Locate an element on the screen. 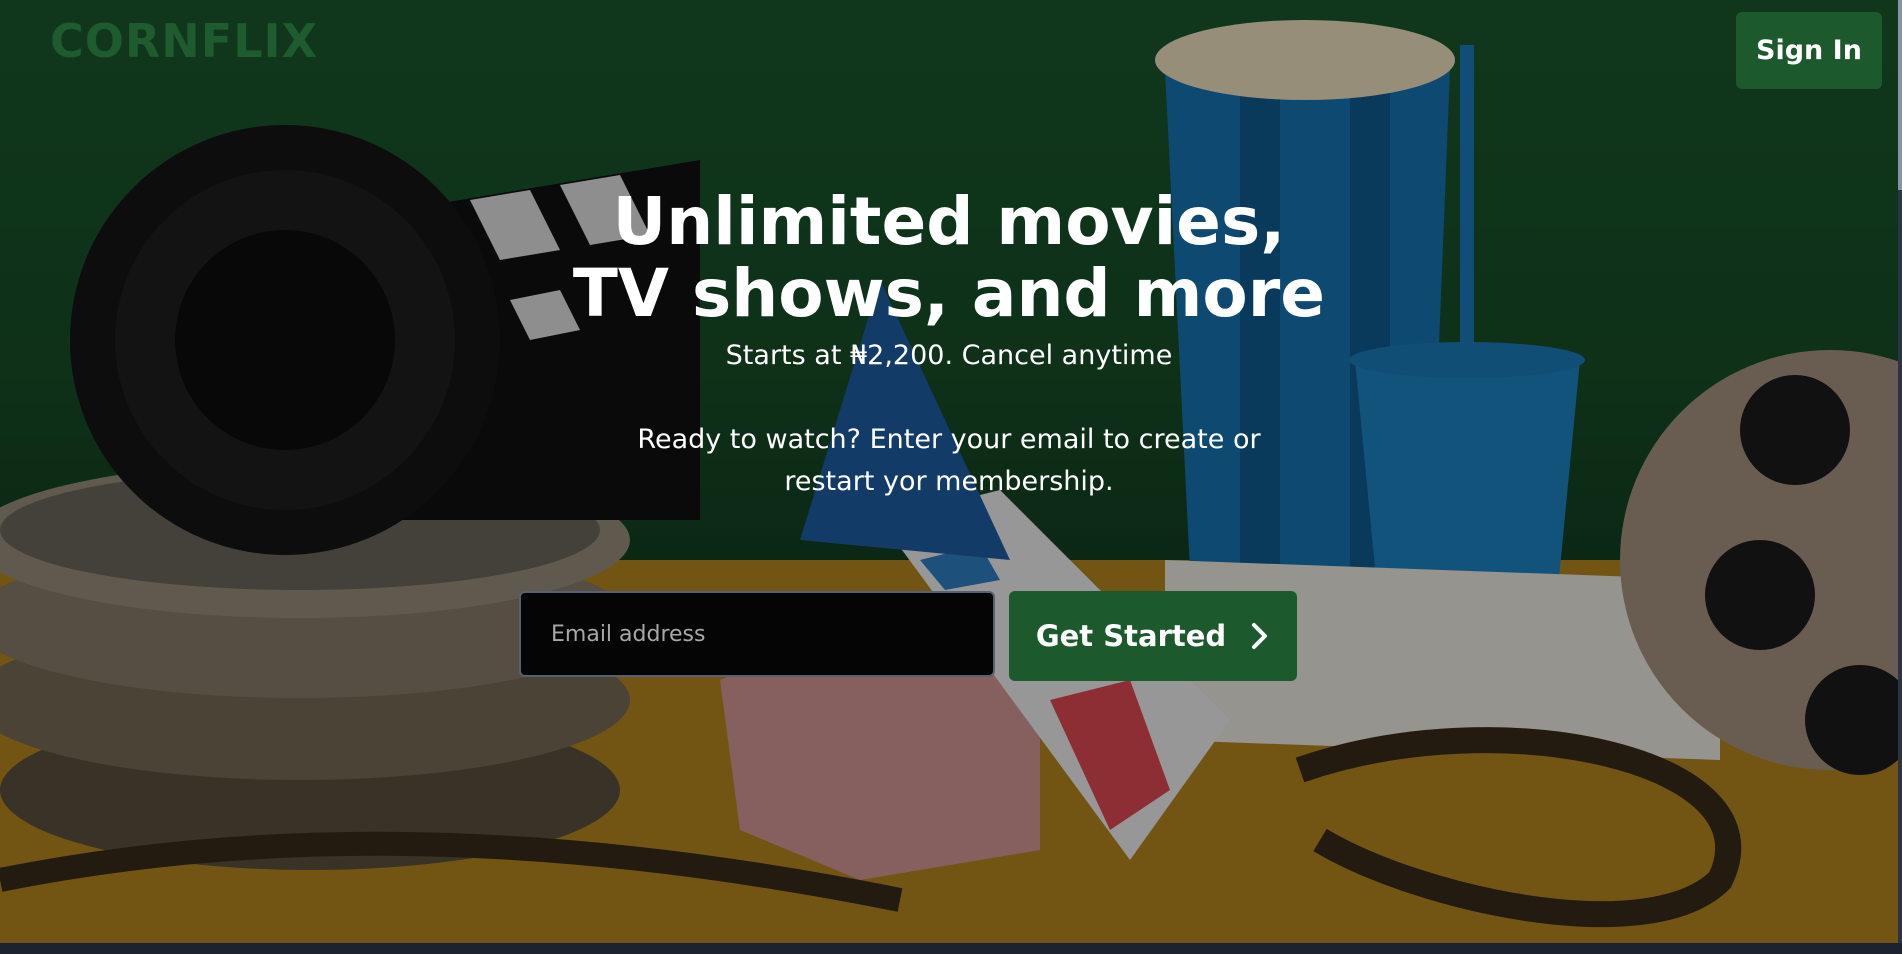 This screenshot has width=1902, height=954. get-started-label: Get Started is located at coordinates (1131, 636).